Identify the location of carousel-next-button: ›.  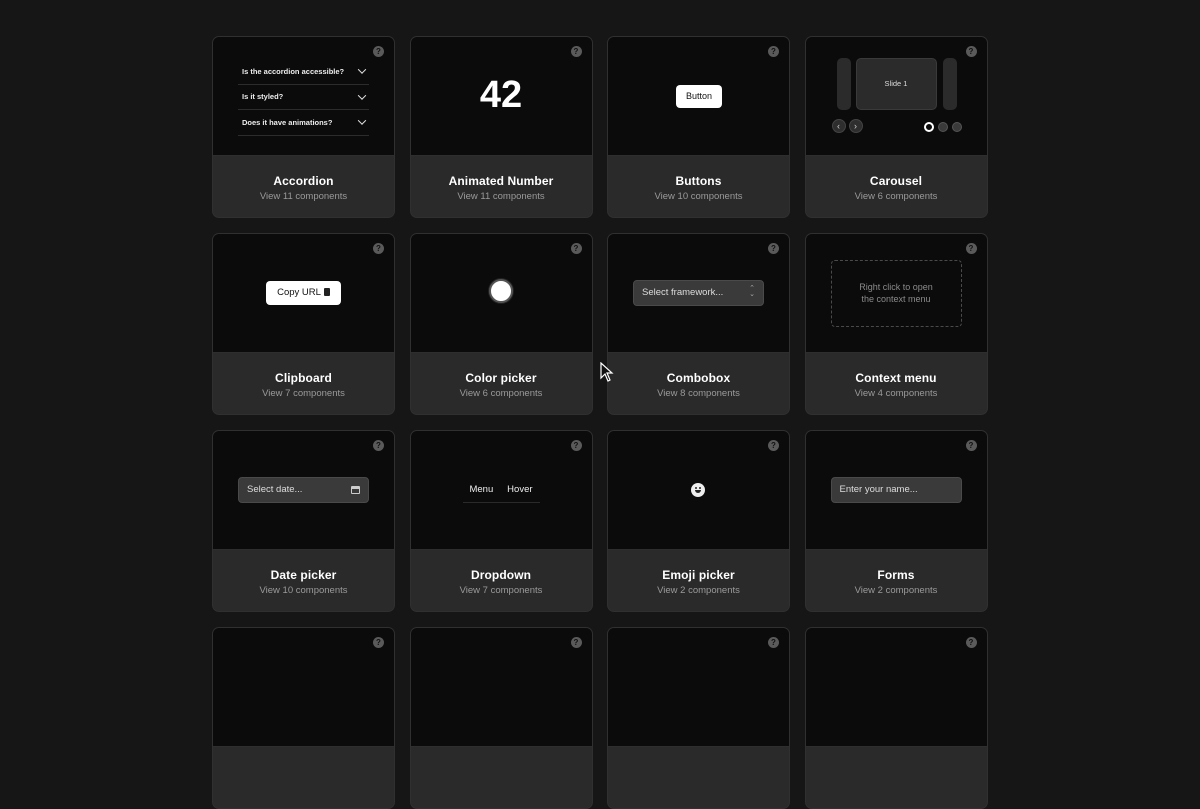
(855, 126).